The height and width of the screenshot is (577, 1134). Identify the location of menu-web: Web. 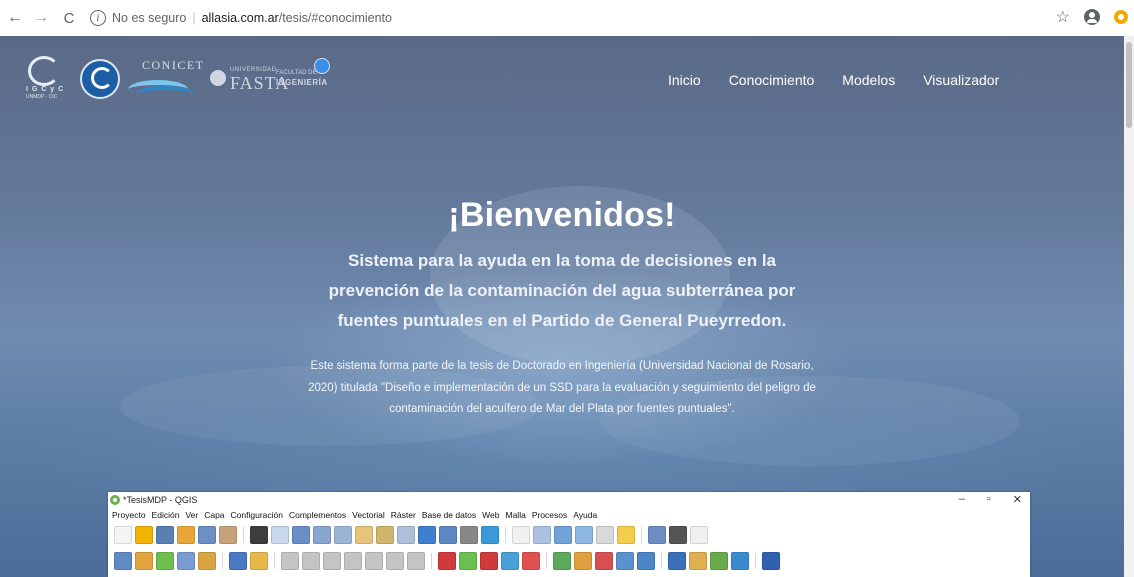
(490, 515).